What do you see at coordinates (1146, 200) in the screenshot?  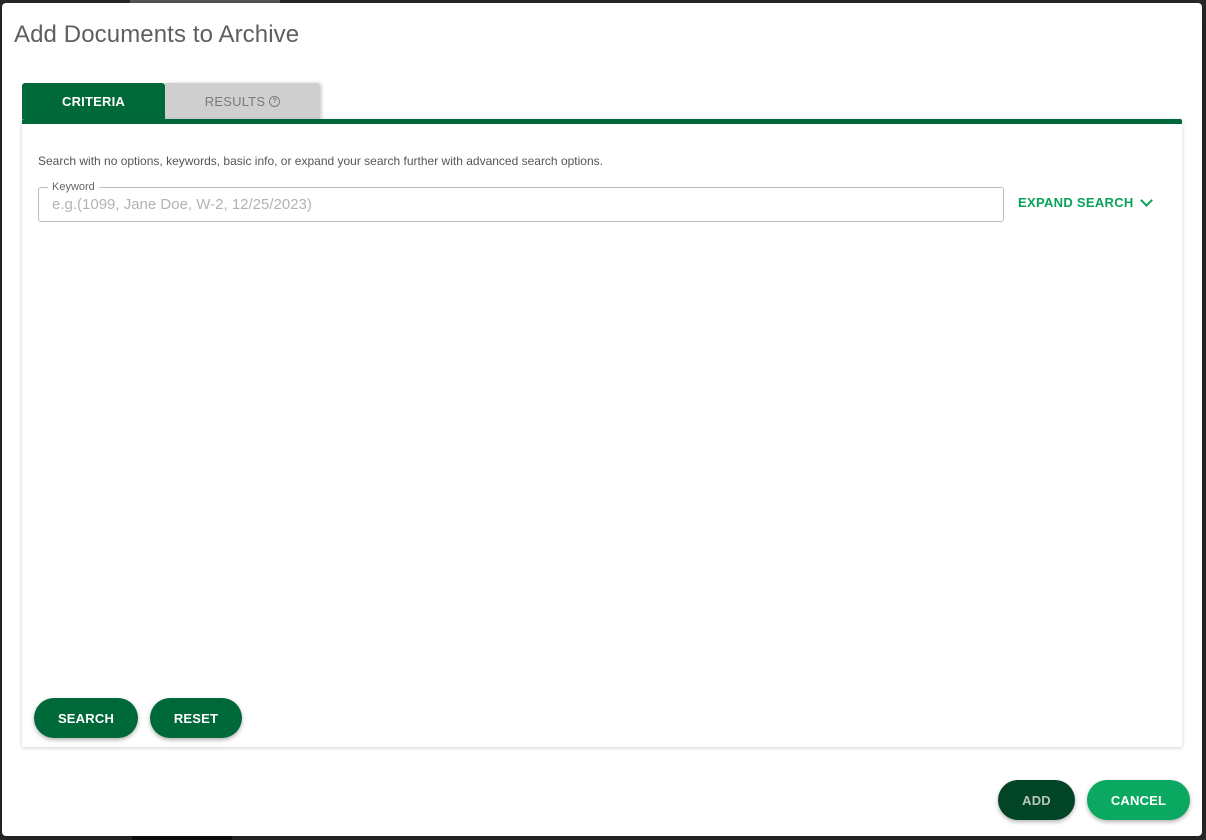 I see `chevron-down-icon` at bounding box center [1146, 200].